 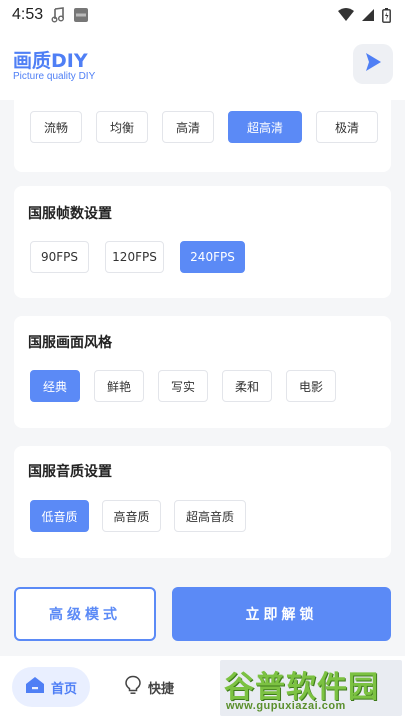 I want to click on audio-option-high: 高音质, so click(x=131, y=516).